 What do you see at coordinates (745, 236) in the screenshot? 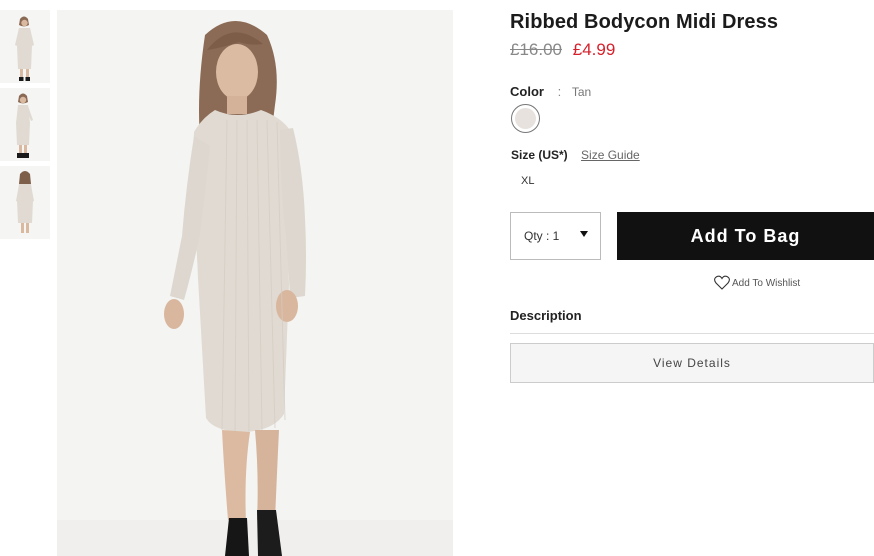
I see `add-to-bag-button: Add To Bag` at bounding box center [745, 236].